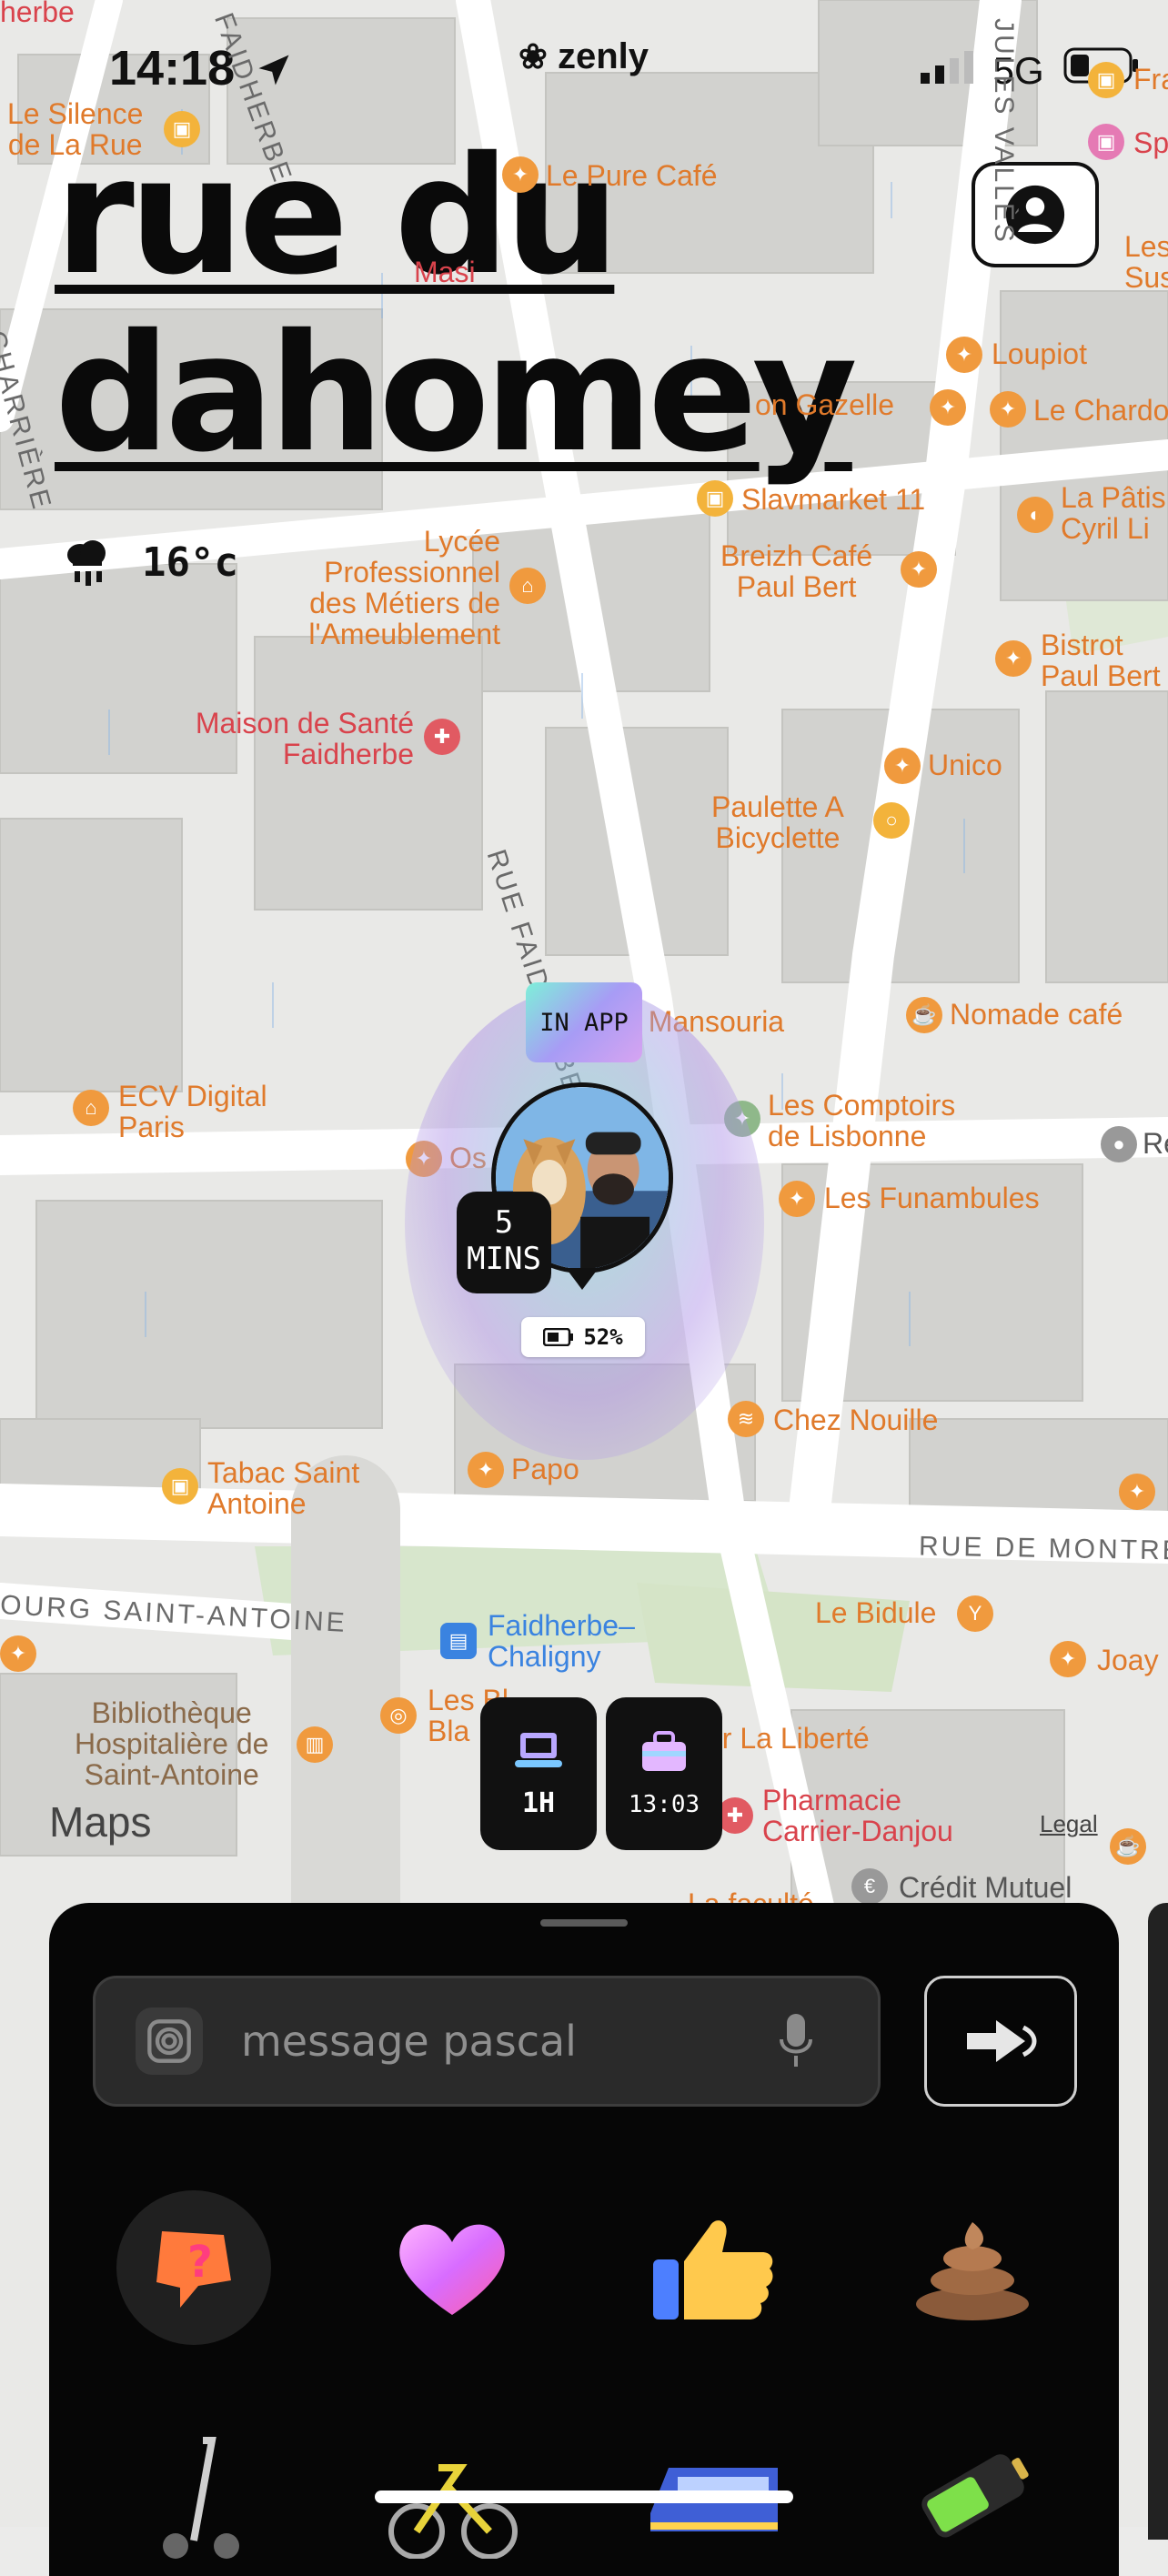 This screenshot has height=2576, width=1168. What do you see at coordinates (664, 1804) in the screenshot?
I see `work-chip-label: 13:03` at bounding box center [664, 1804].